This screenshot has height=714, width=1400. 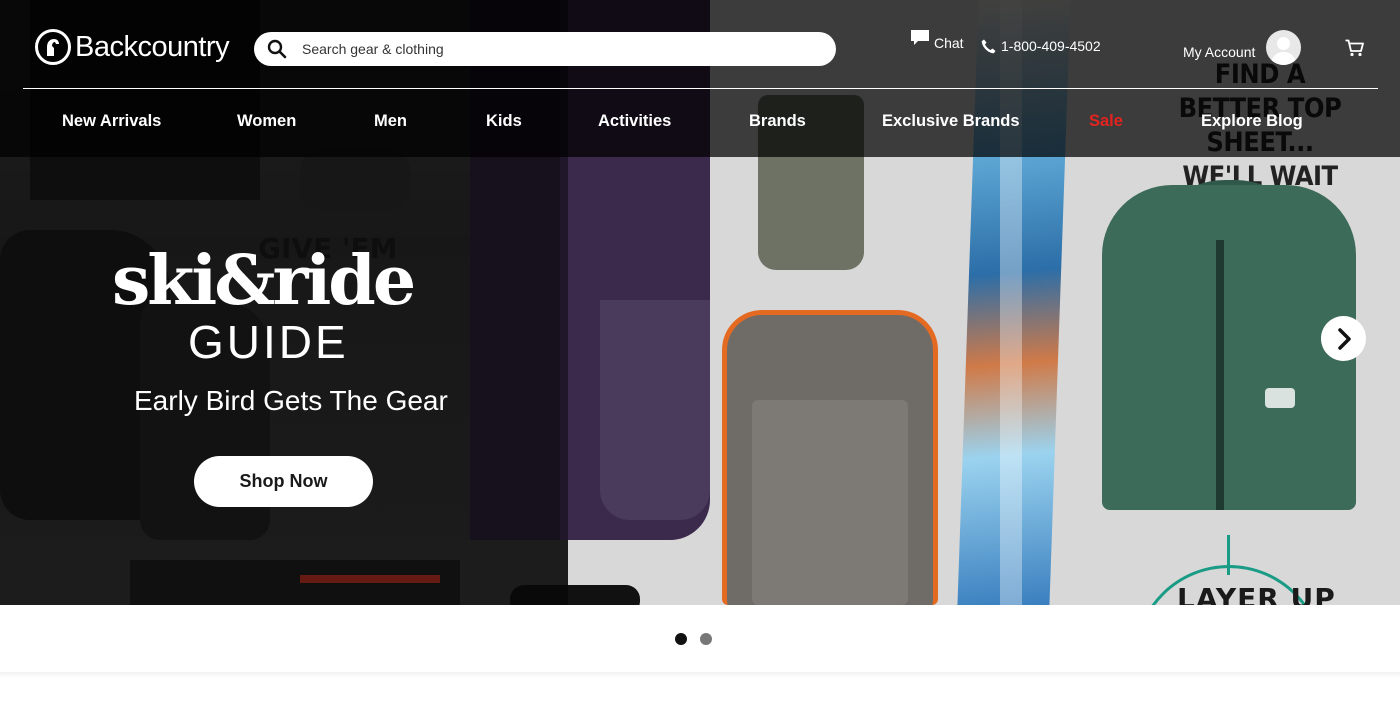 I want to click on phone-icon, so click(x=988, y=46).